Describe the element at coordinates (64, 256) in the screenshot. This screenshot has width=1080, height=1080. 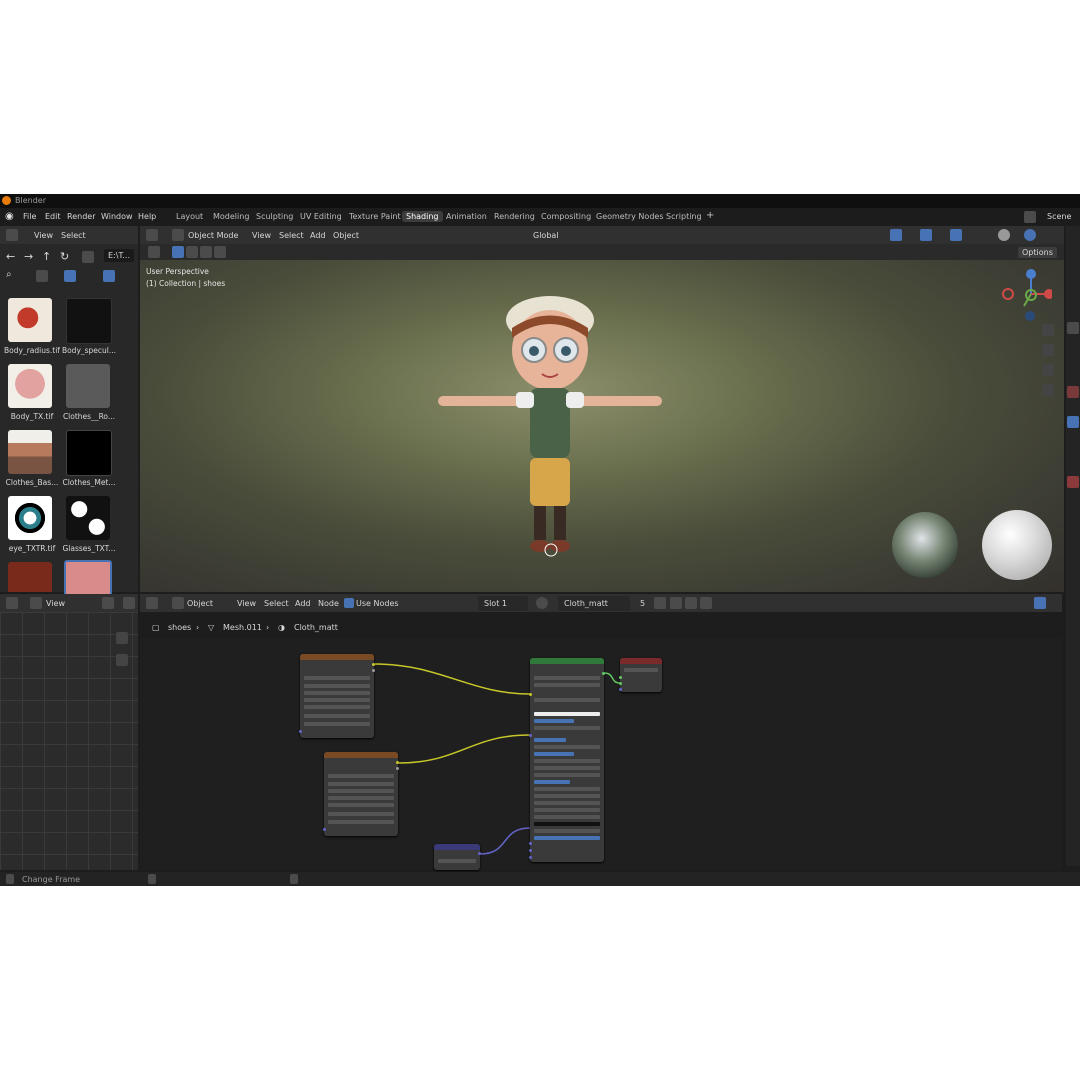
I see `refresh-icon: ↻` at that location.